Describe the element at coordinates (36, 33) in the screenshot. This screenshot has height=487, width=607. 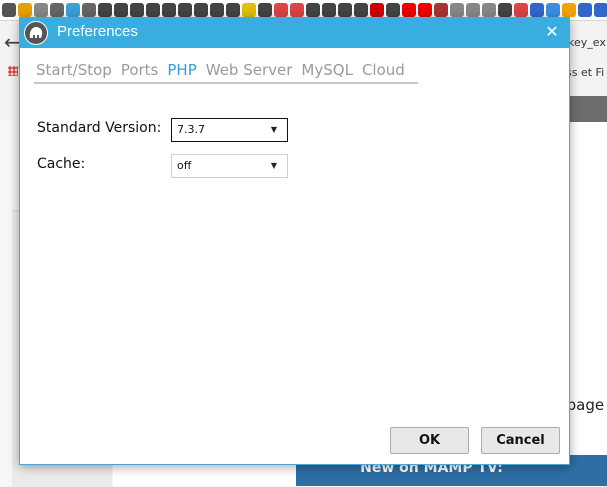
I see `mamp-logo-icon` at that location.